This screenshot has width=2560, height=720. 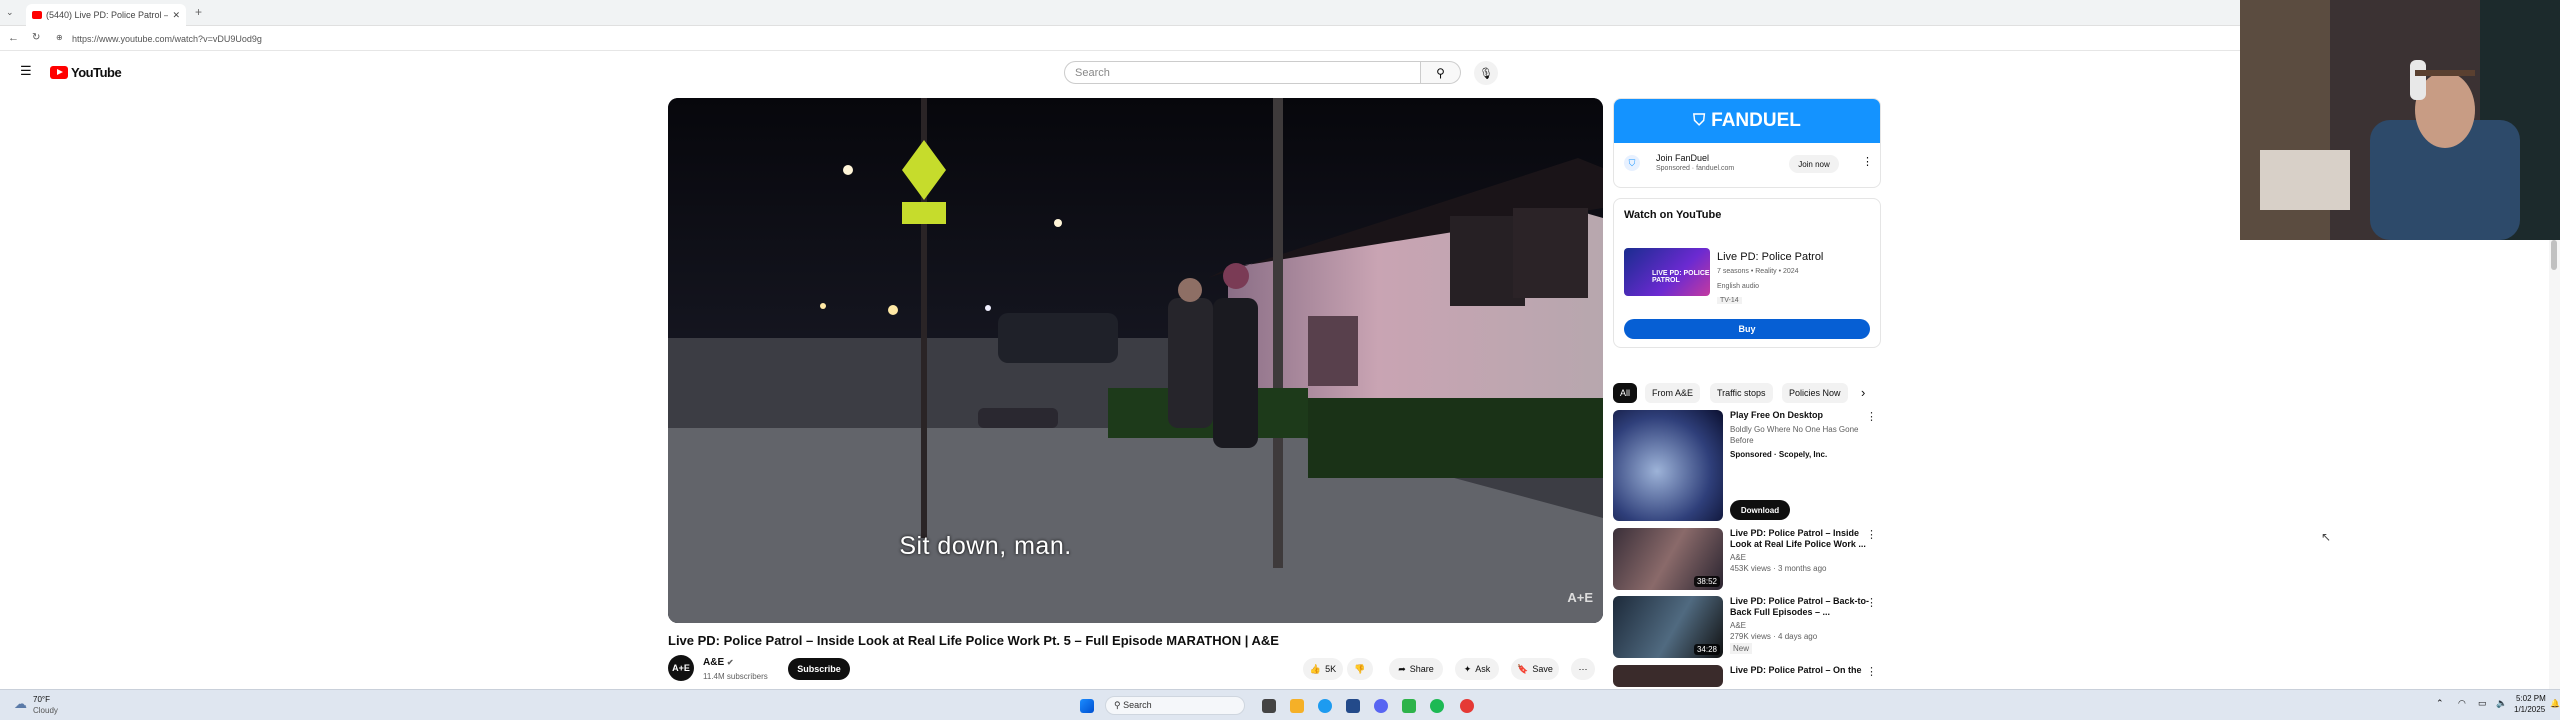 What do you see at coordinates (1729, 300) in the screenshot?
I see `rating-badge: TV-14` at bounding box center [1729, 300].